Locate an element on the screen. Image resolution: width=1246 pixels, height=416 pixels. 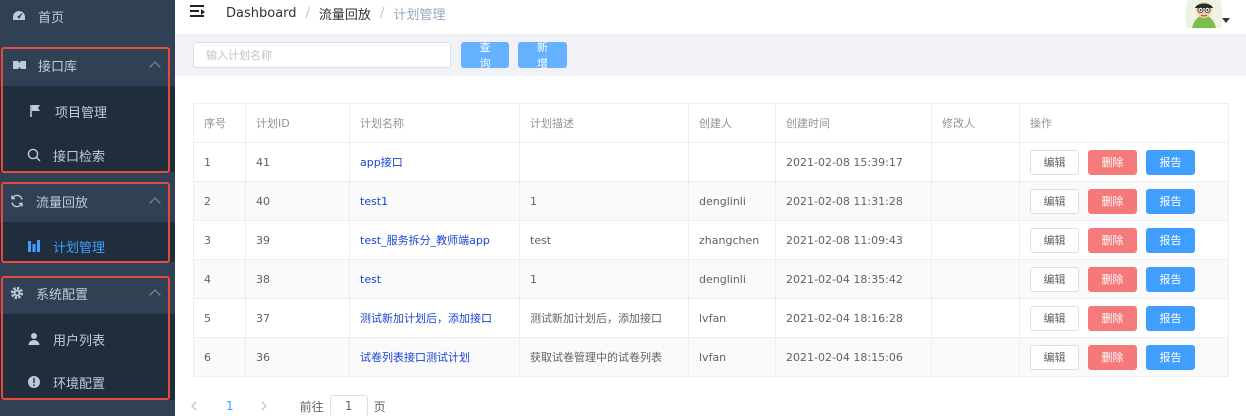
plan-name-link: test is located at coordinates (435, 279).